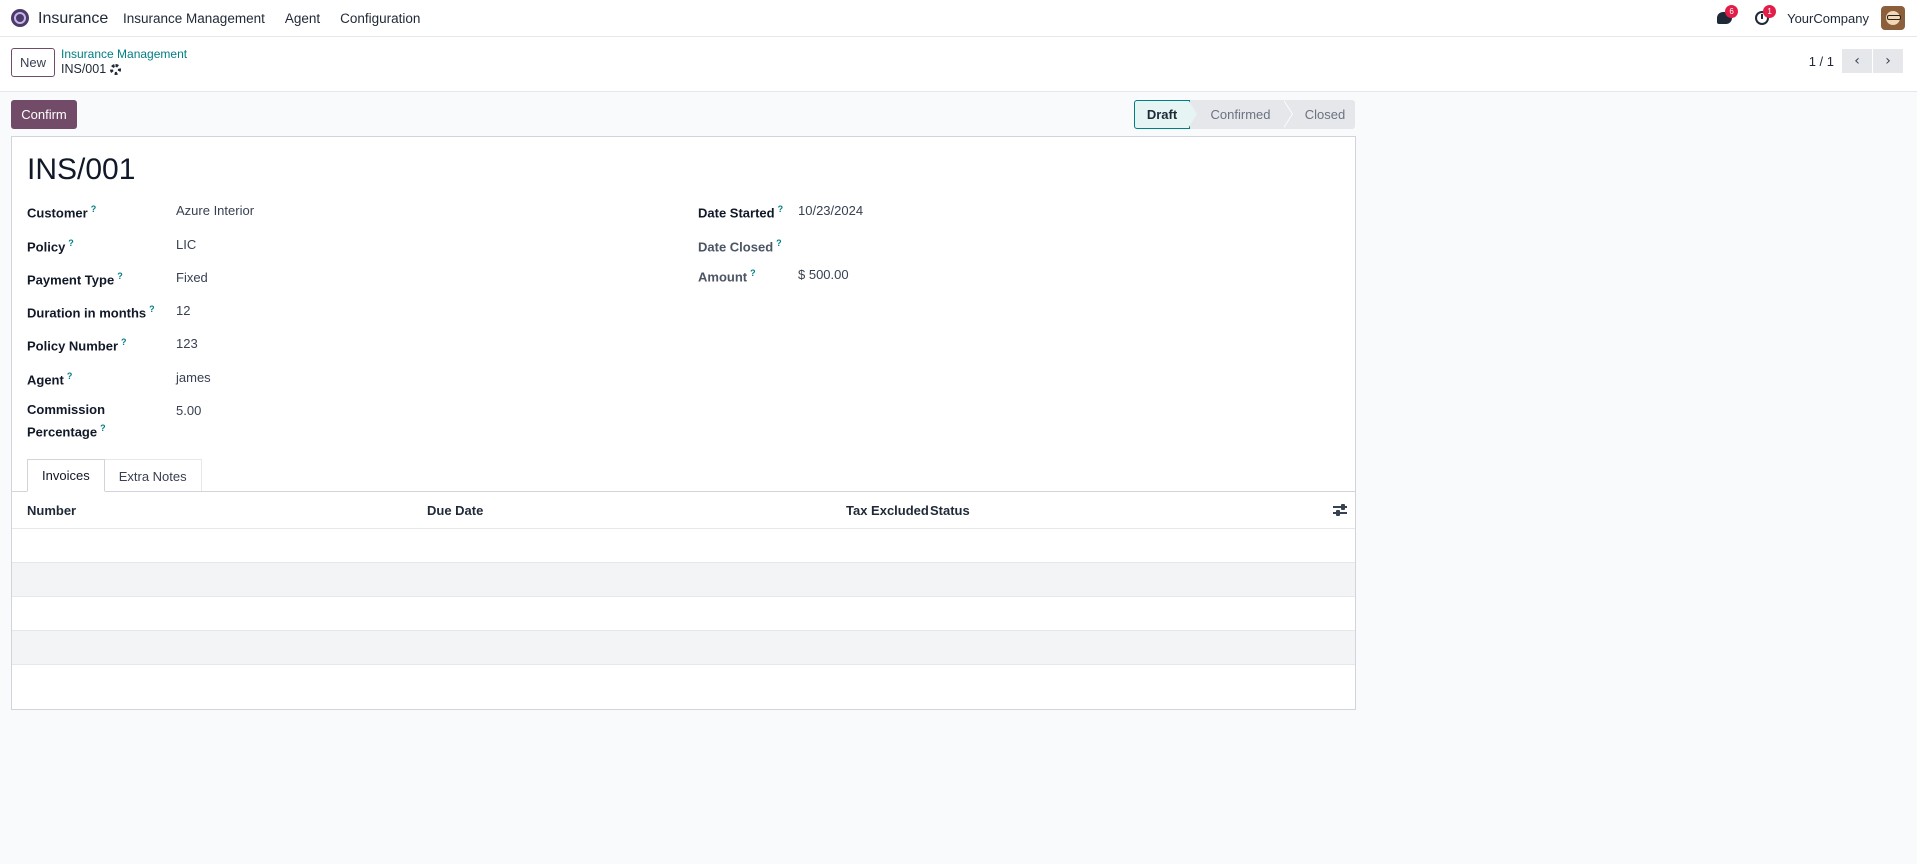  I want to click on date-started-label: Date Started?, so click(740, 211).